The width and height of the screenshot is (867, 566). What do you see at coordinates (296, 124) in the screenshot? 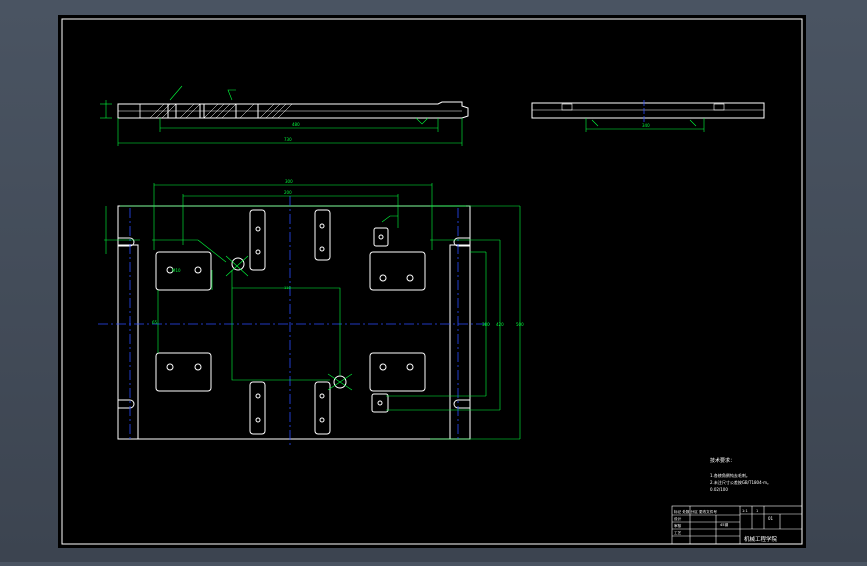
I see `dim-inner: 480` at bounding box center [296, 124].